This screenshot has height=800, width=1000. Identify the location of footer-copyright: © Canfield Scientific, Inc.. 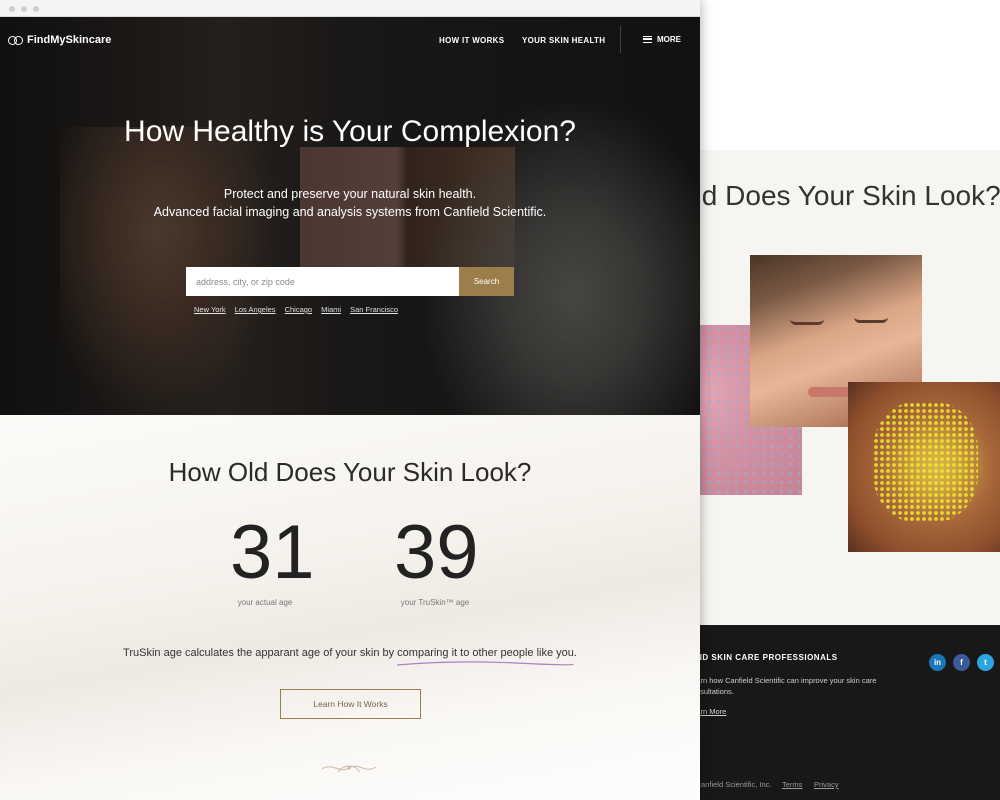
(730, 784).